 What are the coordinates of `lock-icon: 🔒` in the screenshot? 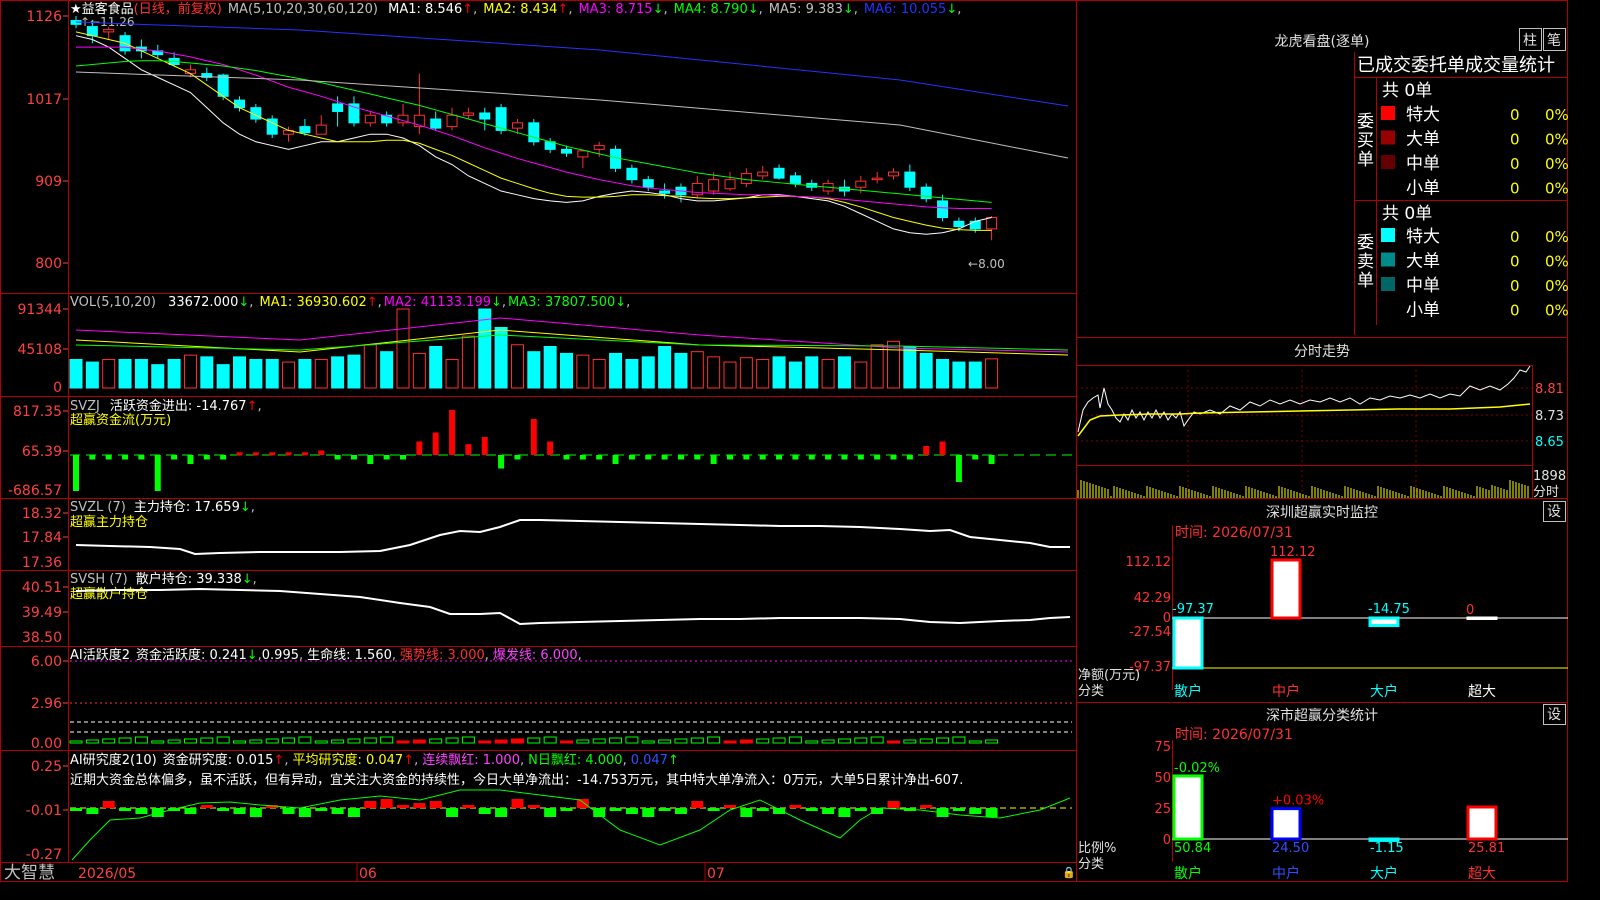 It's located at (1069, 872).